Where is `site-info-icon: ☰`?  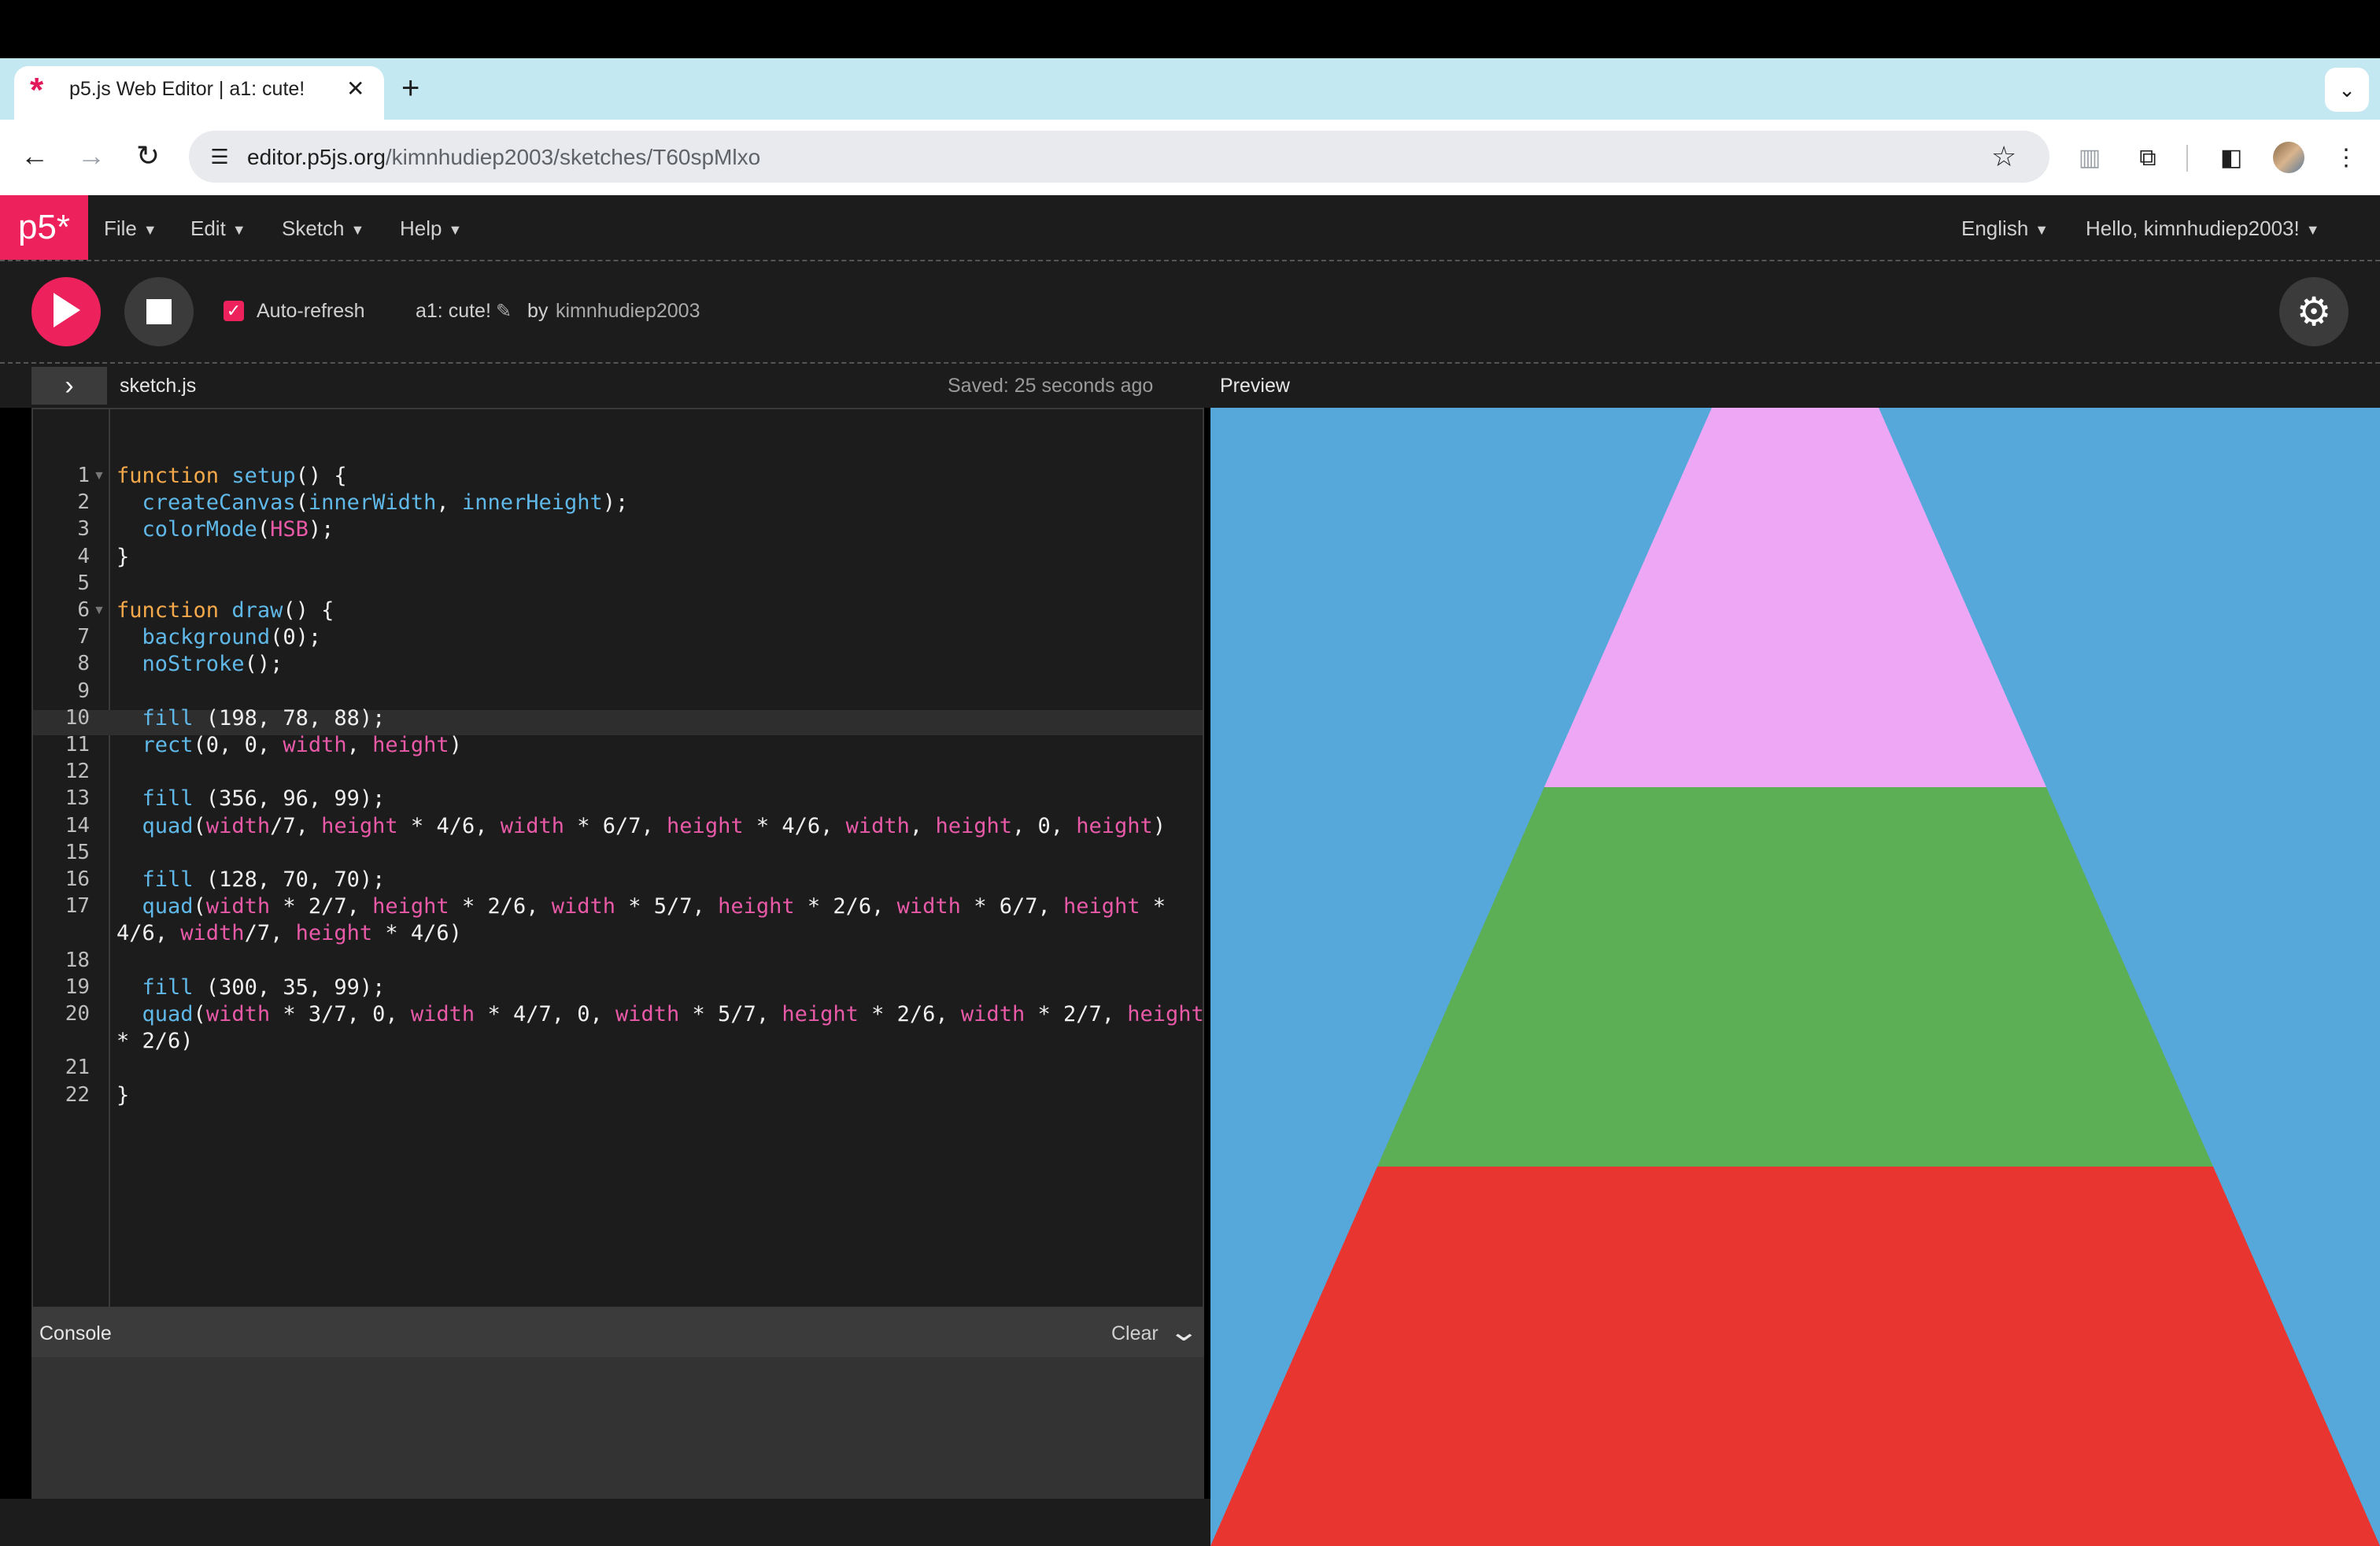
site-info-icon: ☰ is located at coordinates (219, 157).